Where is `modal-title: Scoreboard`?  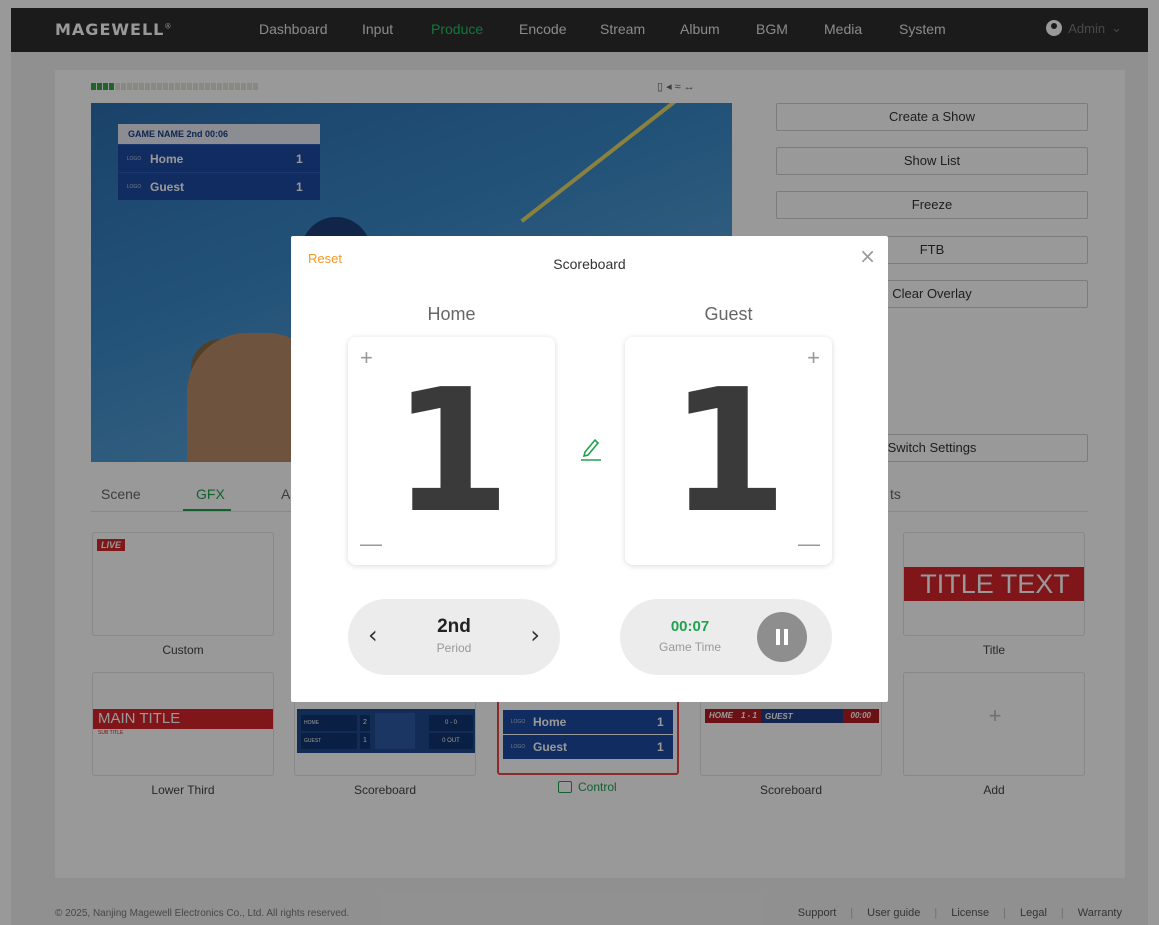
modal-title: Scoreboard is located at coordinates (589, 264).